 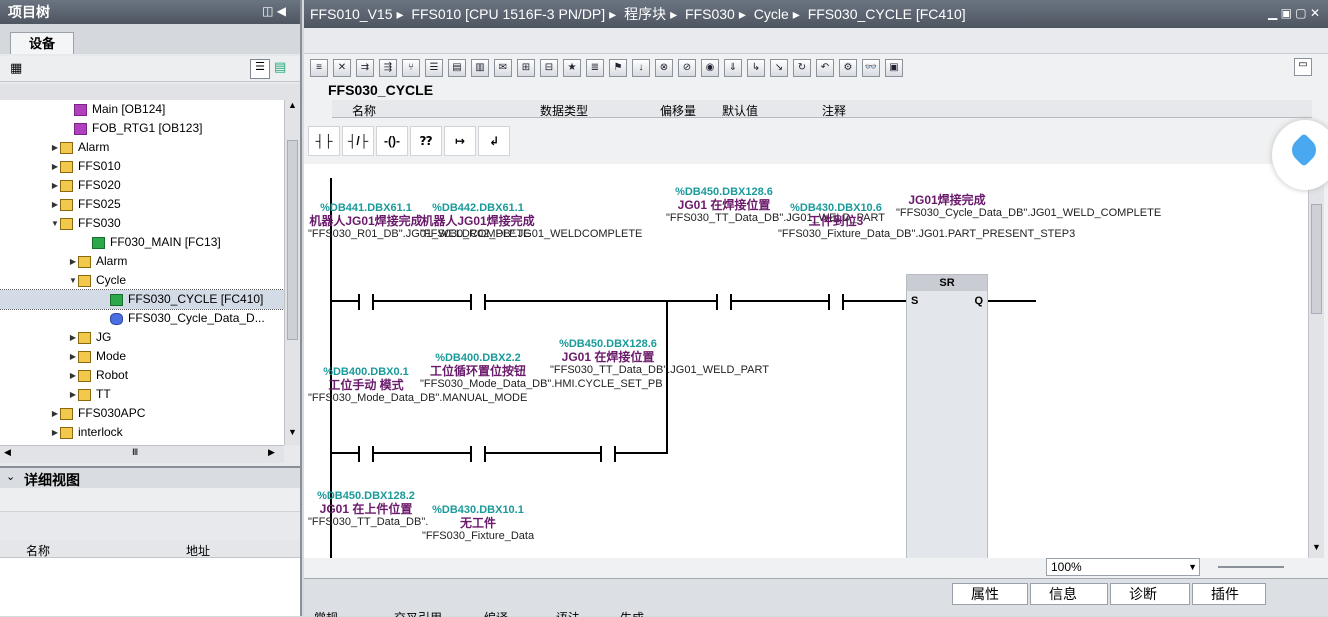 I want to click on tree-item: ▶ FFS025, so click(x=142, y=204).